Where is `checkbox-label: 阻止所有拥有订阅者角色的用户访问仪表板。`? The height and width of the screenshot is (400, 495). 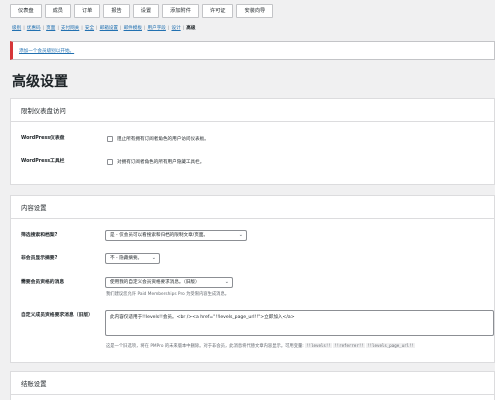
checkbox-label: 阻止所有拥有订阅者角色的用户访问仪表板。 is located at coordinates (163, 139).